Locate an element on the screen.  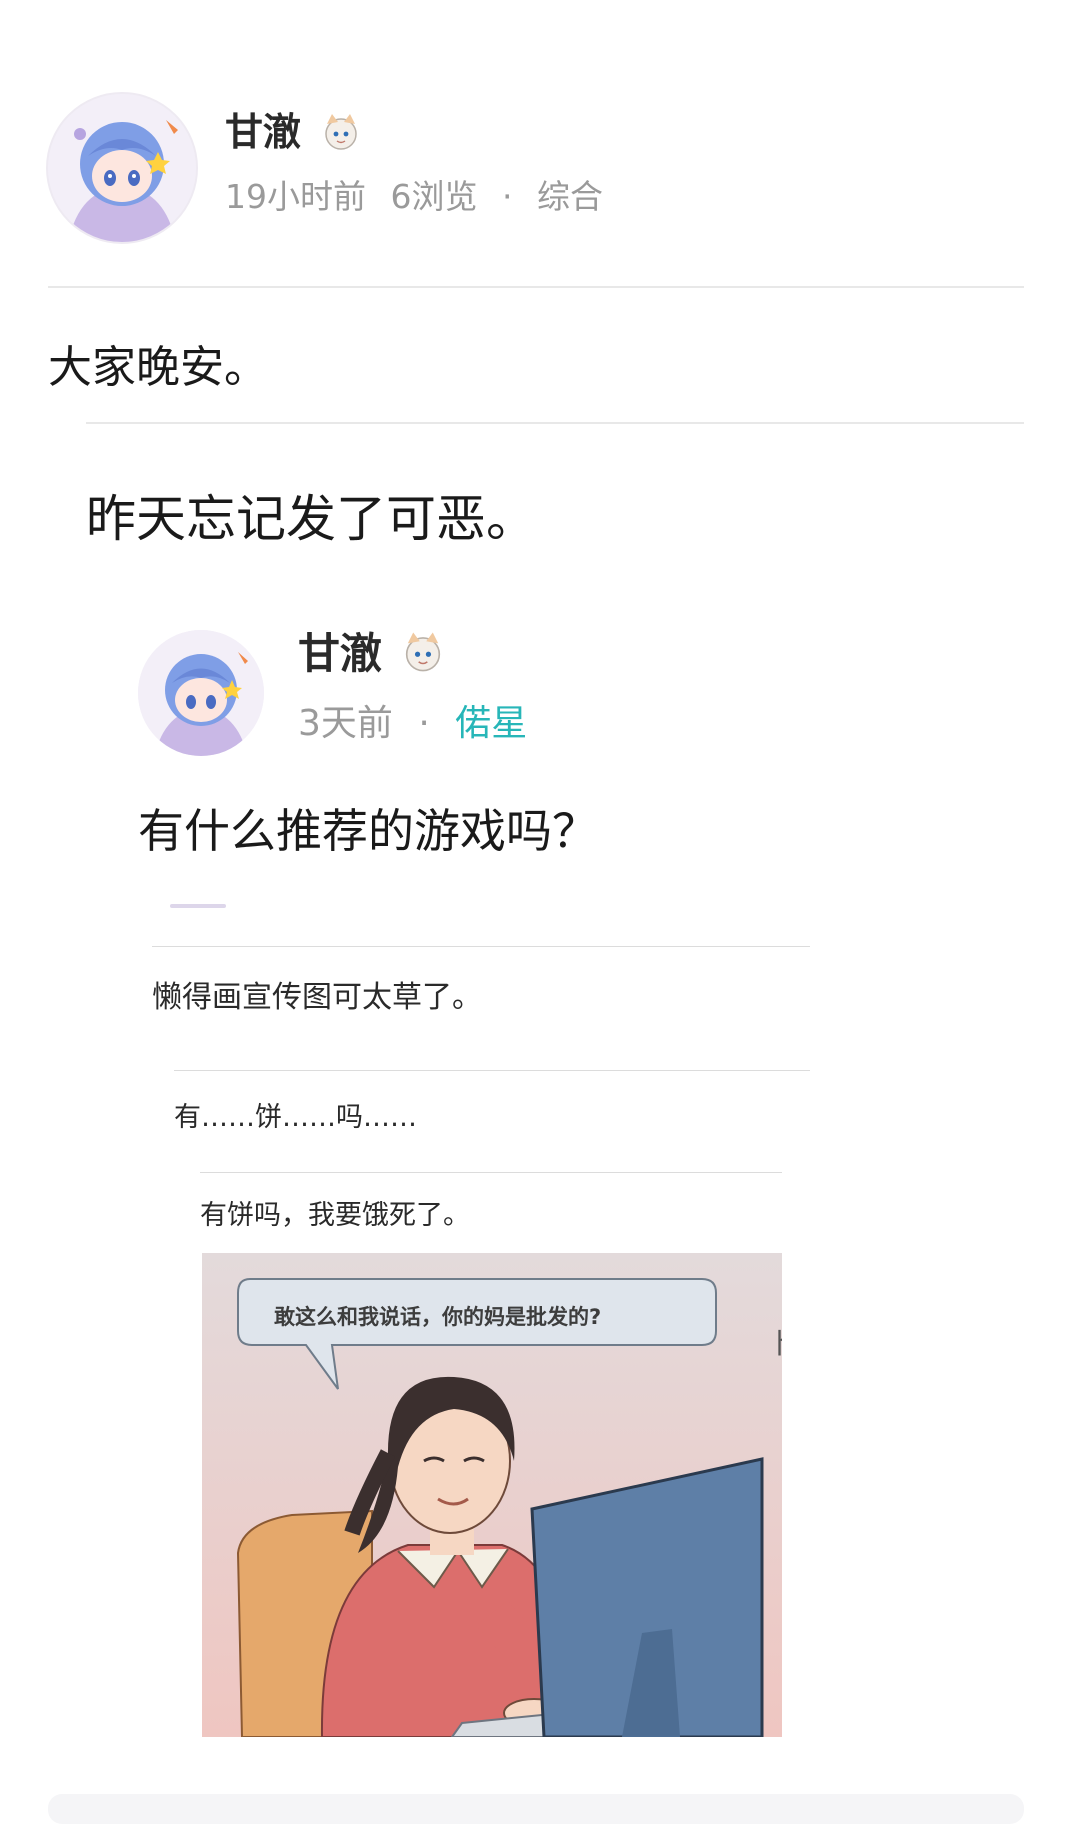
post-time: 19小时前 is located at coordinates (295, 196).